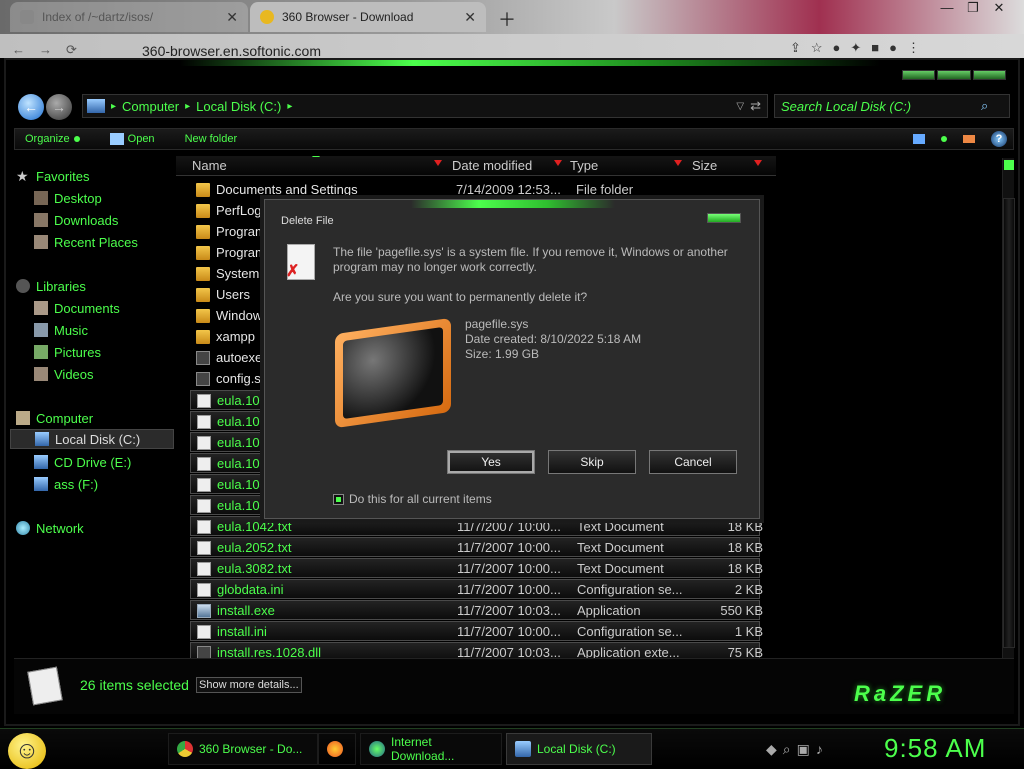 This screenshot has height=769, width=1024. I want to click on taskbar-clock: 9:58 AM, so click(935, 748).